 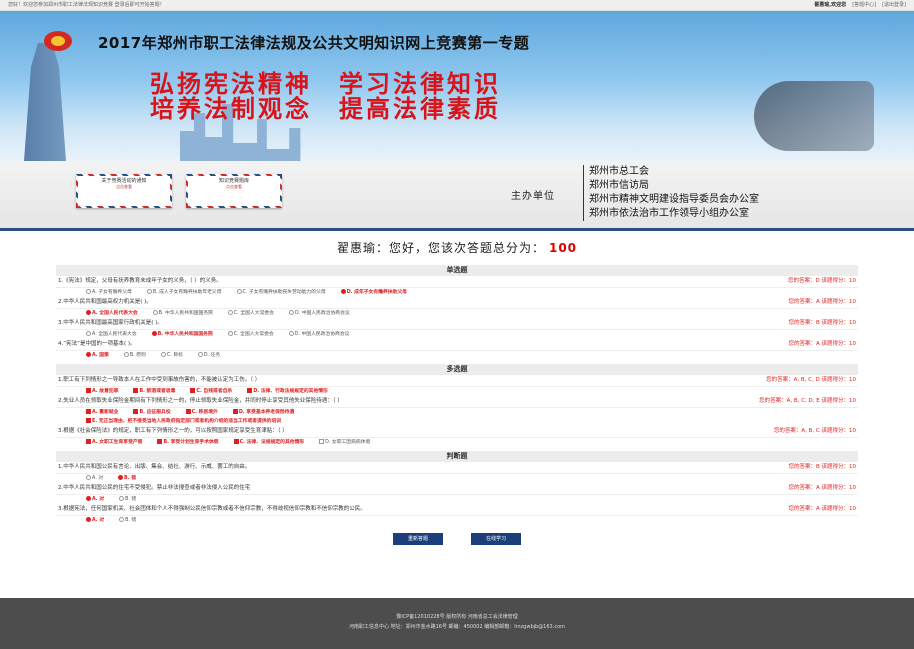 What do you see at coordinates (253, 334) in the screenshot?
I see `option-label: C. 全国人大常委会` at bounding box center [253, 334].